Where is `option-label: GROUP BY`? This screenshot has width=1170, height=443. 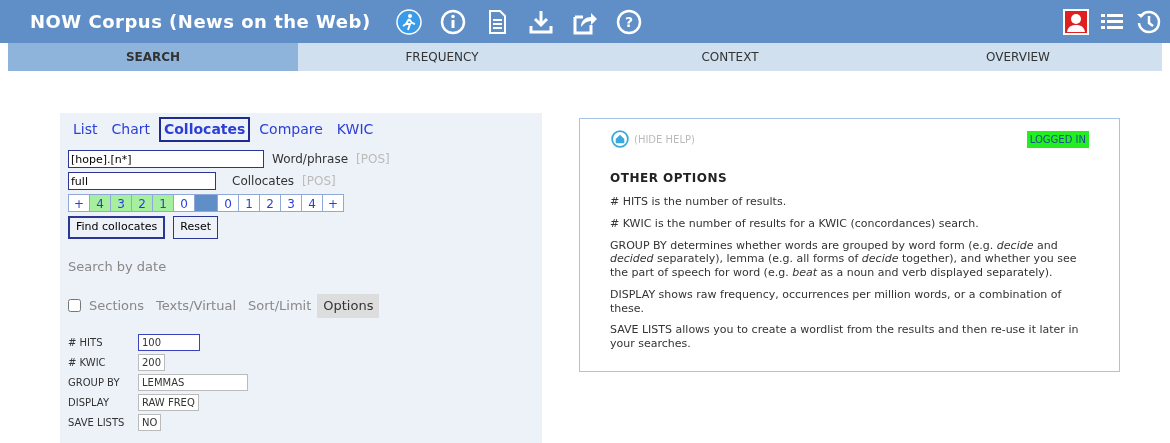 option-label: GROUP BY is located at coordinates (94, 382).